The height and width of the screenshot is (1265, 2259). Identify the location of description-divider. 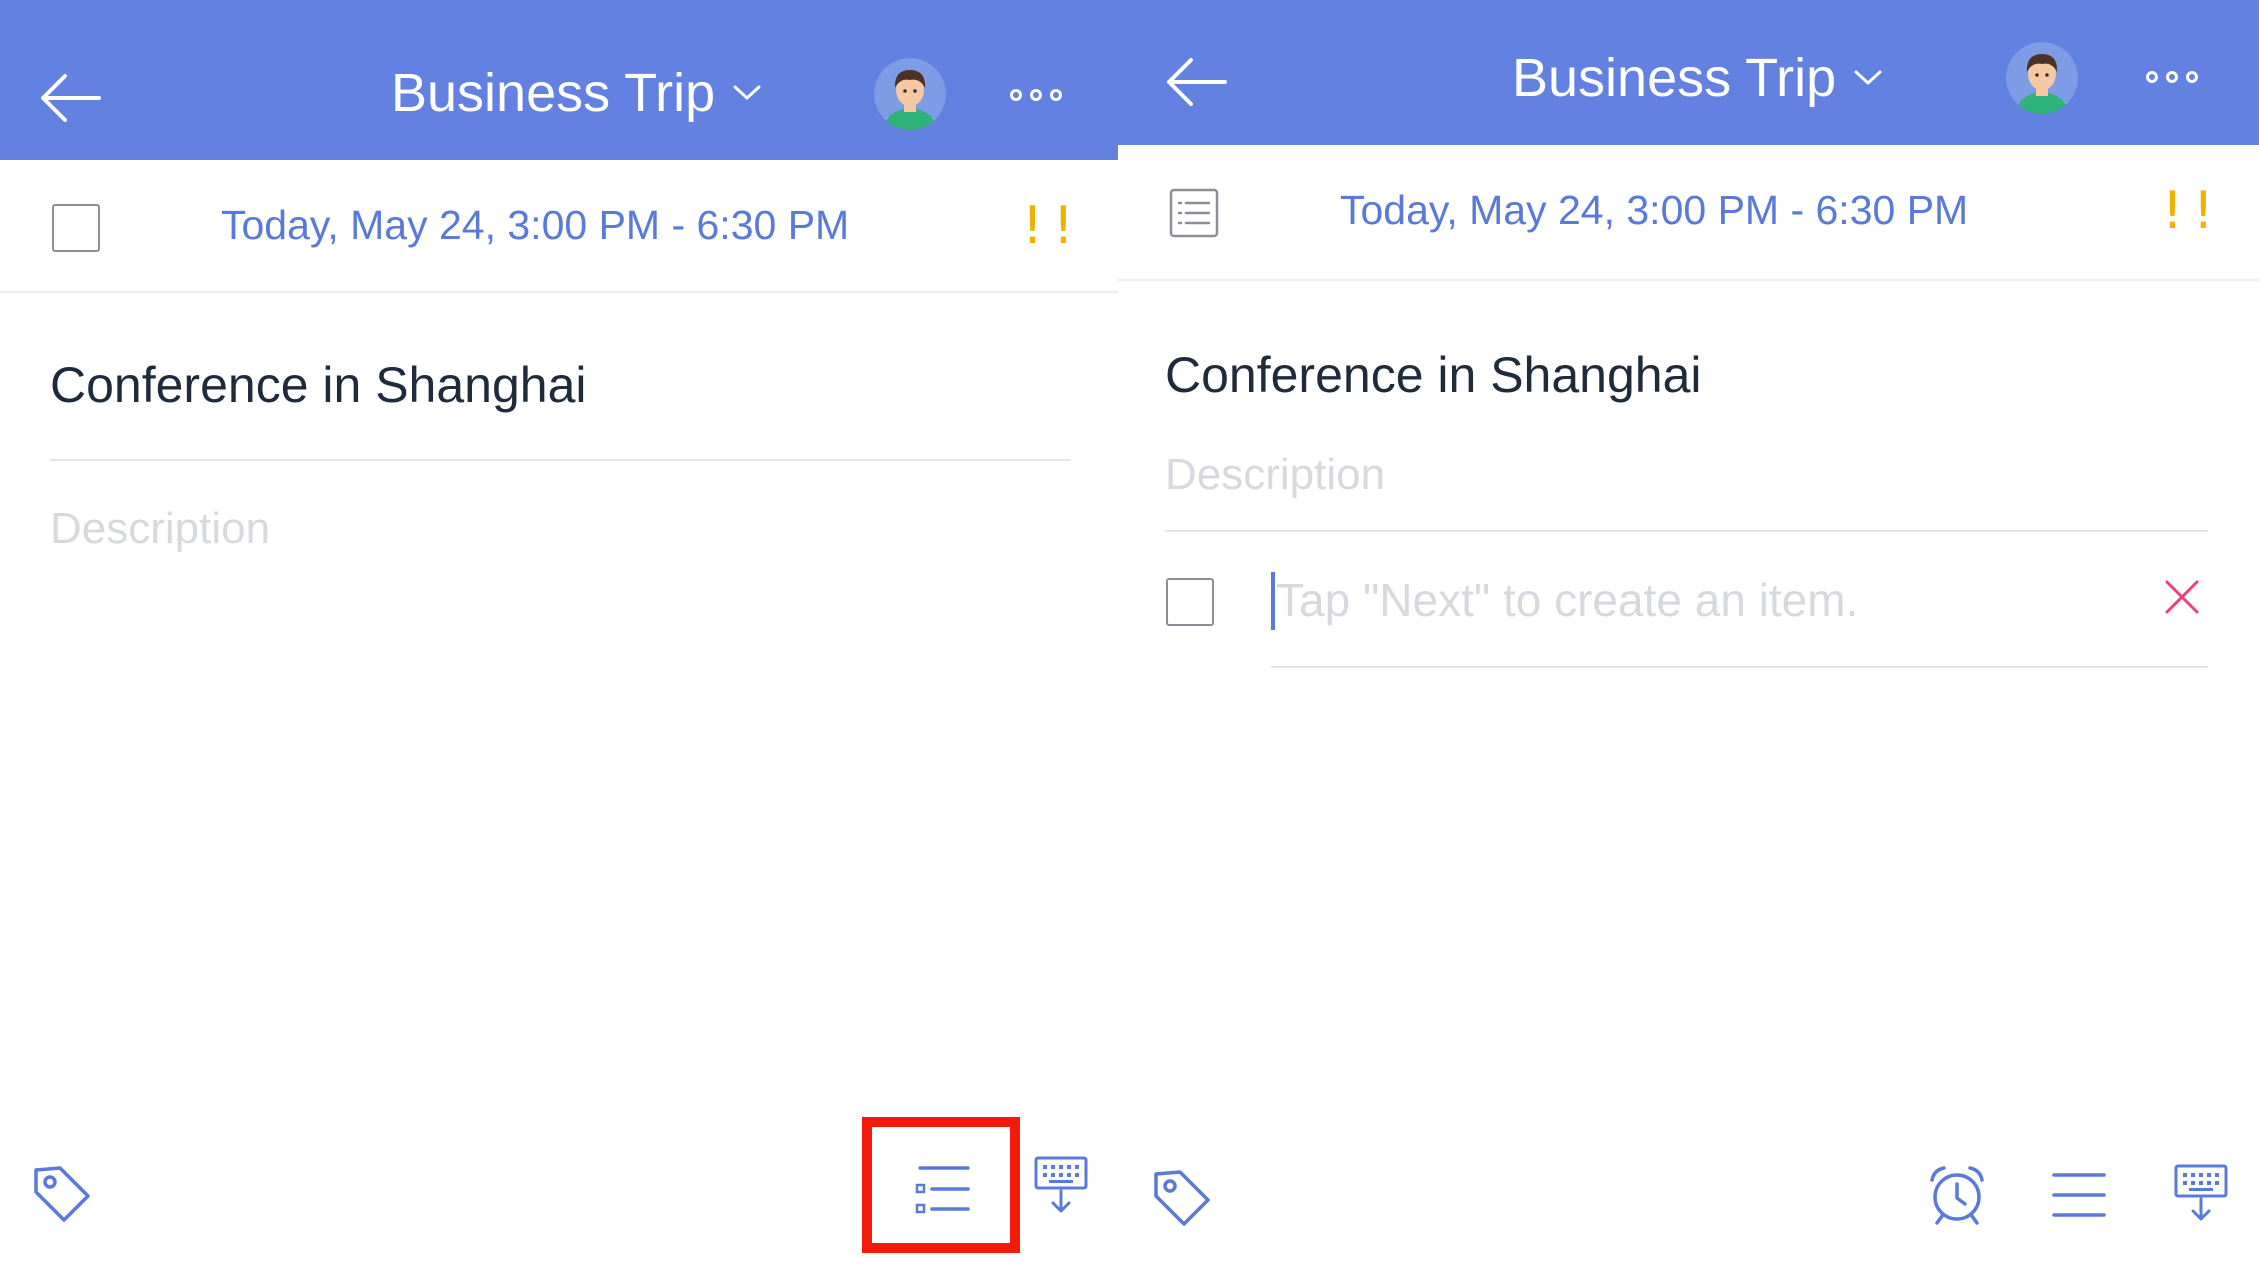
(1686, 531).